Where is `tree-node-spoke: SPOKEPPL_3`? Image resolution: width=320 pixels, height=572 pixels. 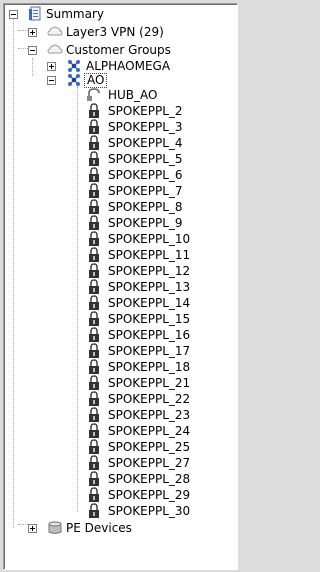
tree-node-spoke: SPOKEPPL_3 is located at coordinates (119, 127).